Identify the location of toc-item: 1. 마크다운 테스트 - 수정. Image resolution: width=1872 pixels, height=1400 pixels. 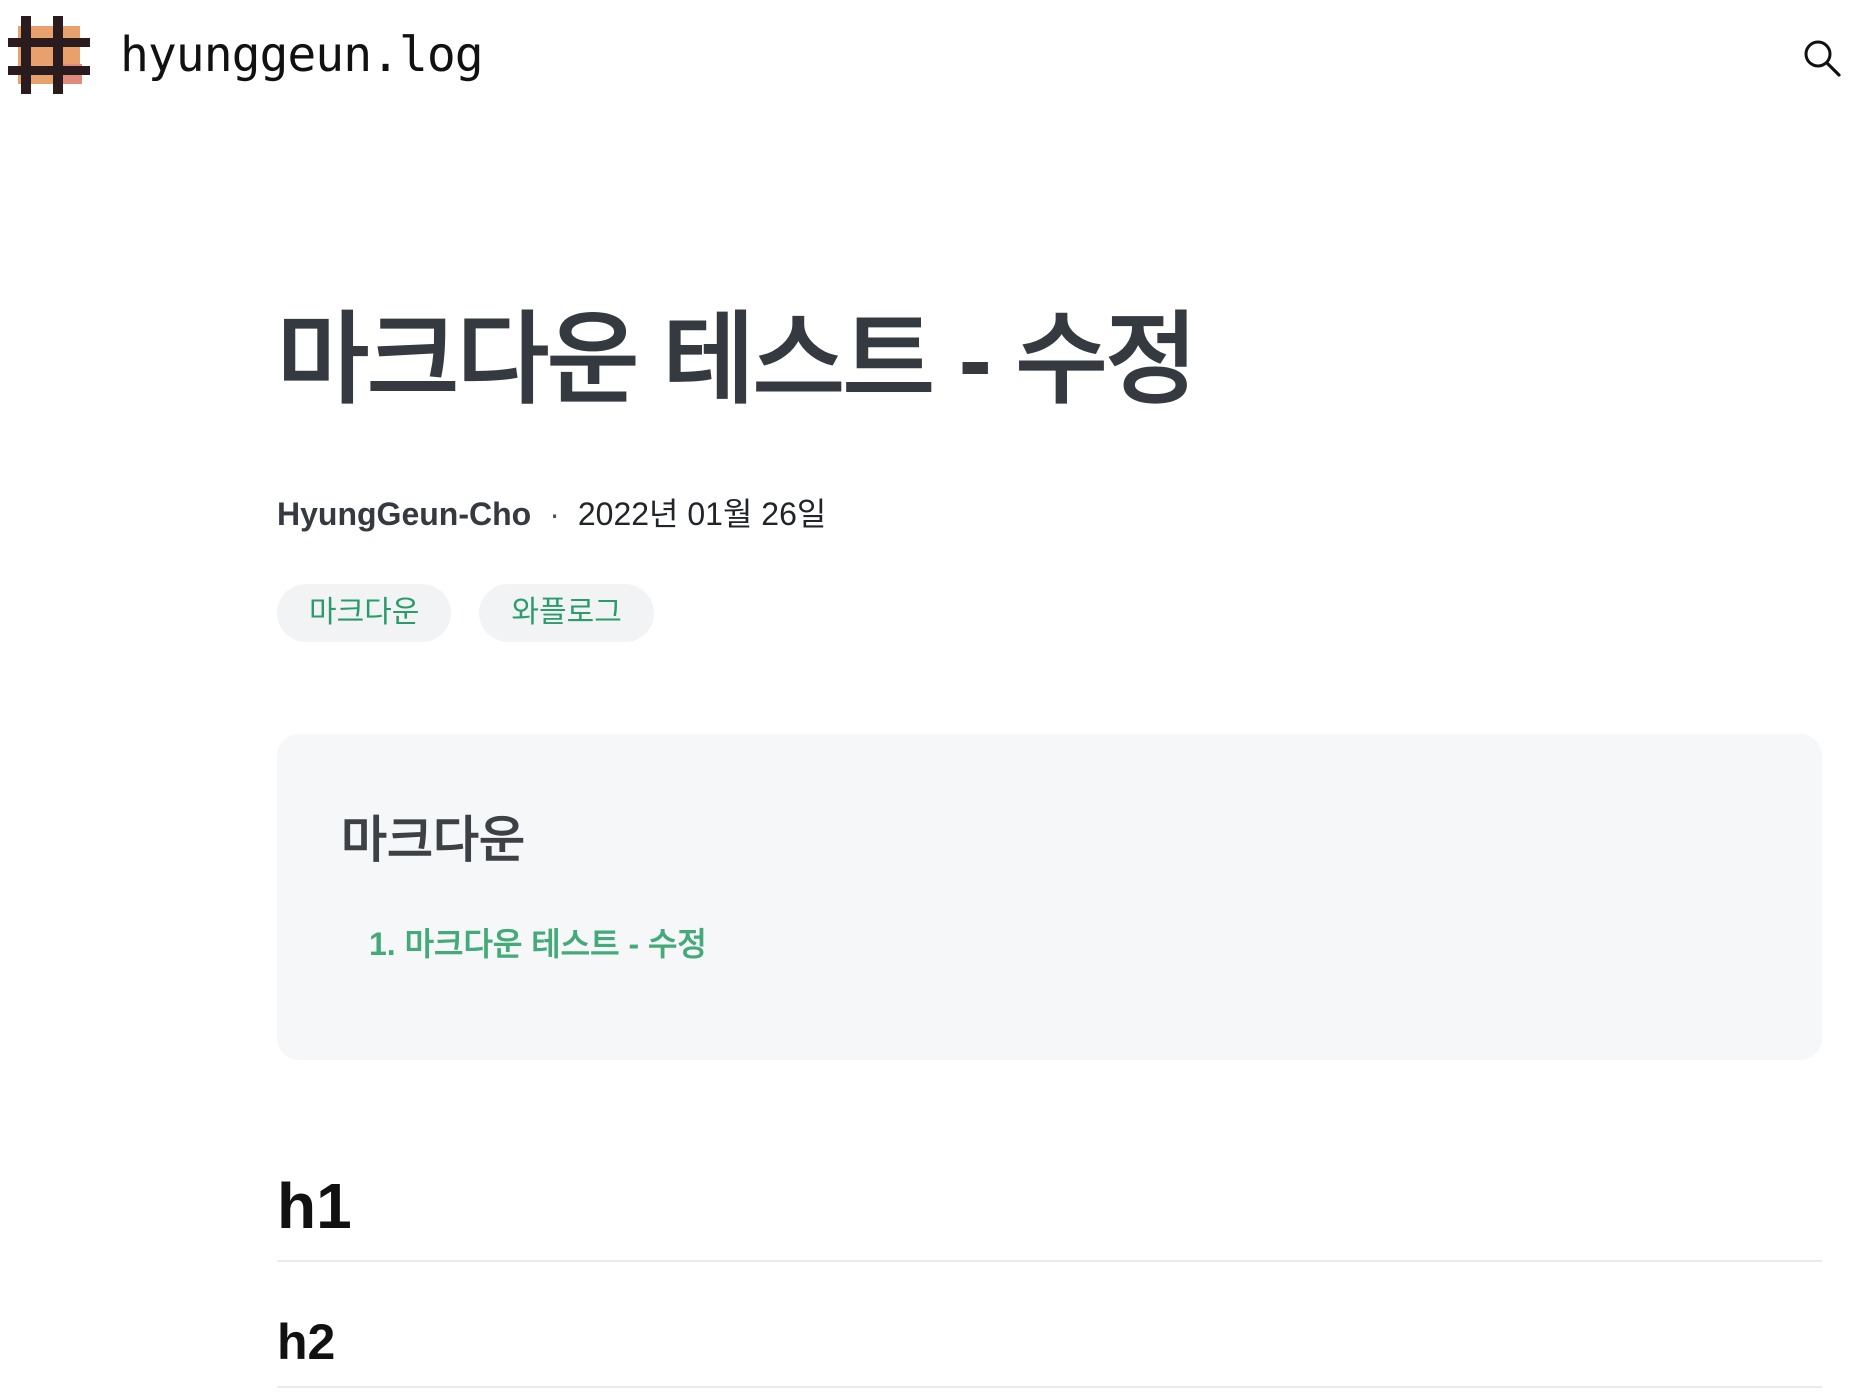
(538, 944).